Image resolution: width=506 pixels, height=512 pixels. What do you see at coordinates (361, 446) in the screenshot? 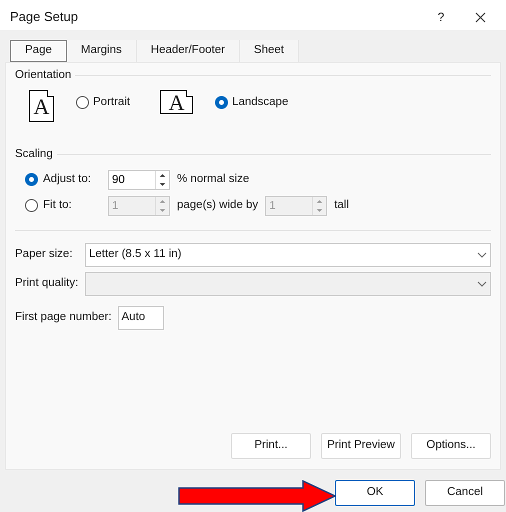
I see `dialog-button: Print Preview` at bounding box center [361, 446].